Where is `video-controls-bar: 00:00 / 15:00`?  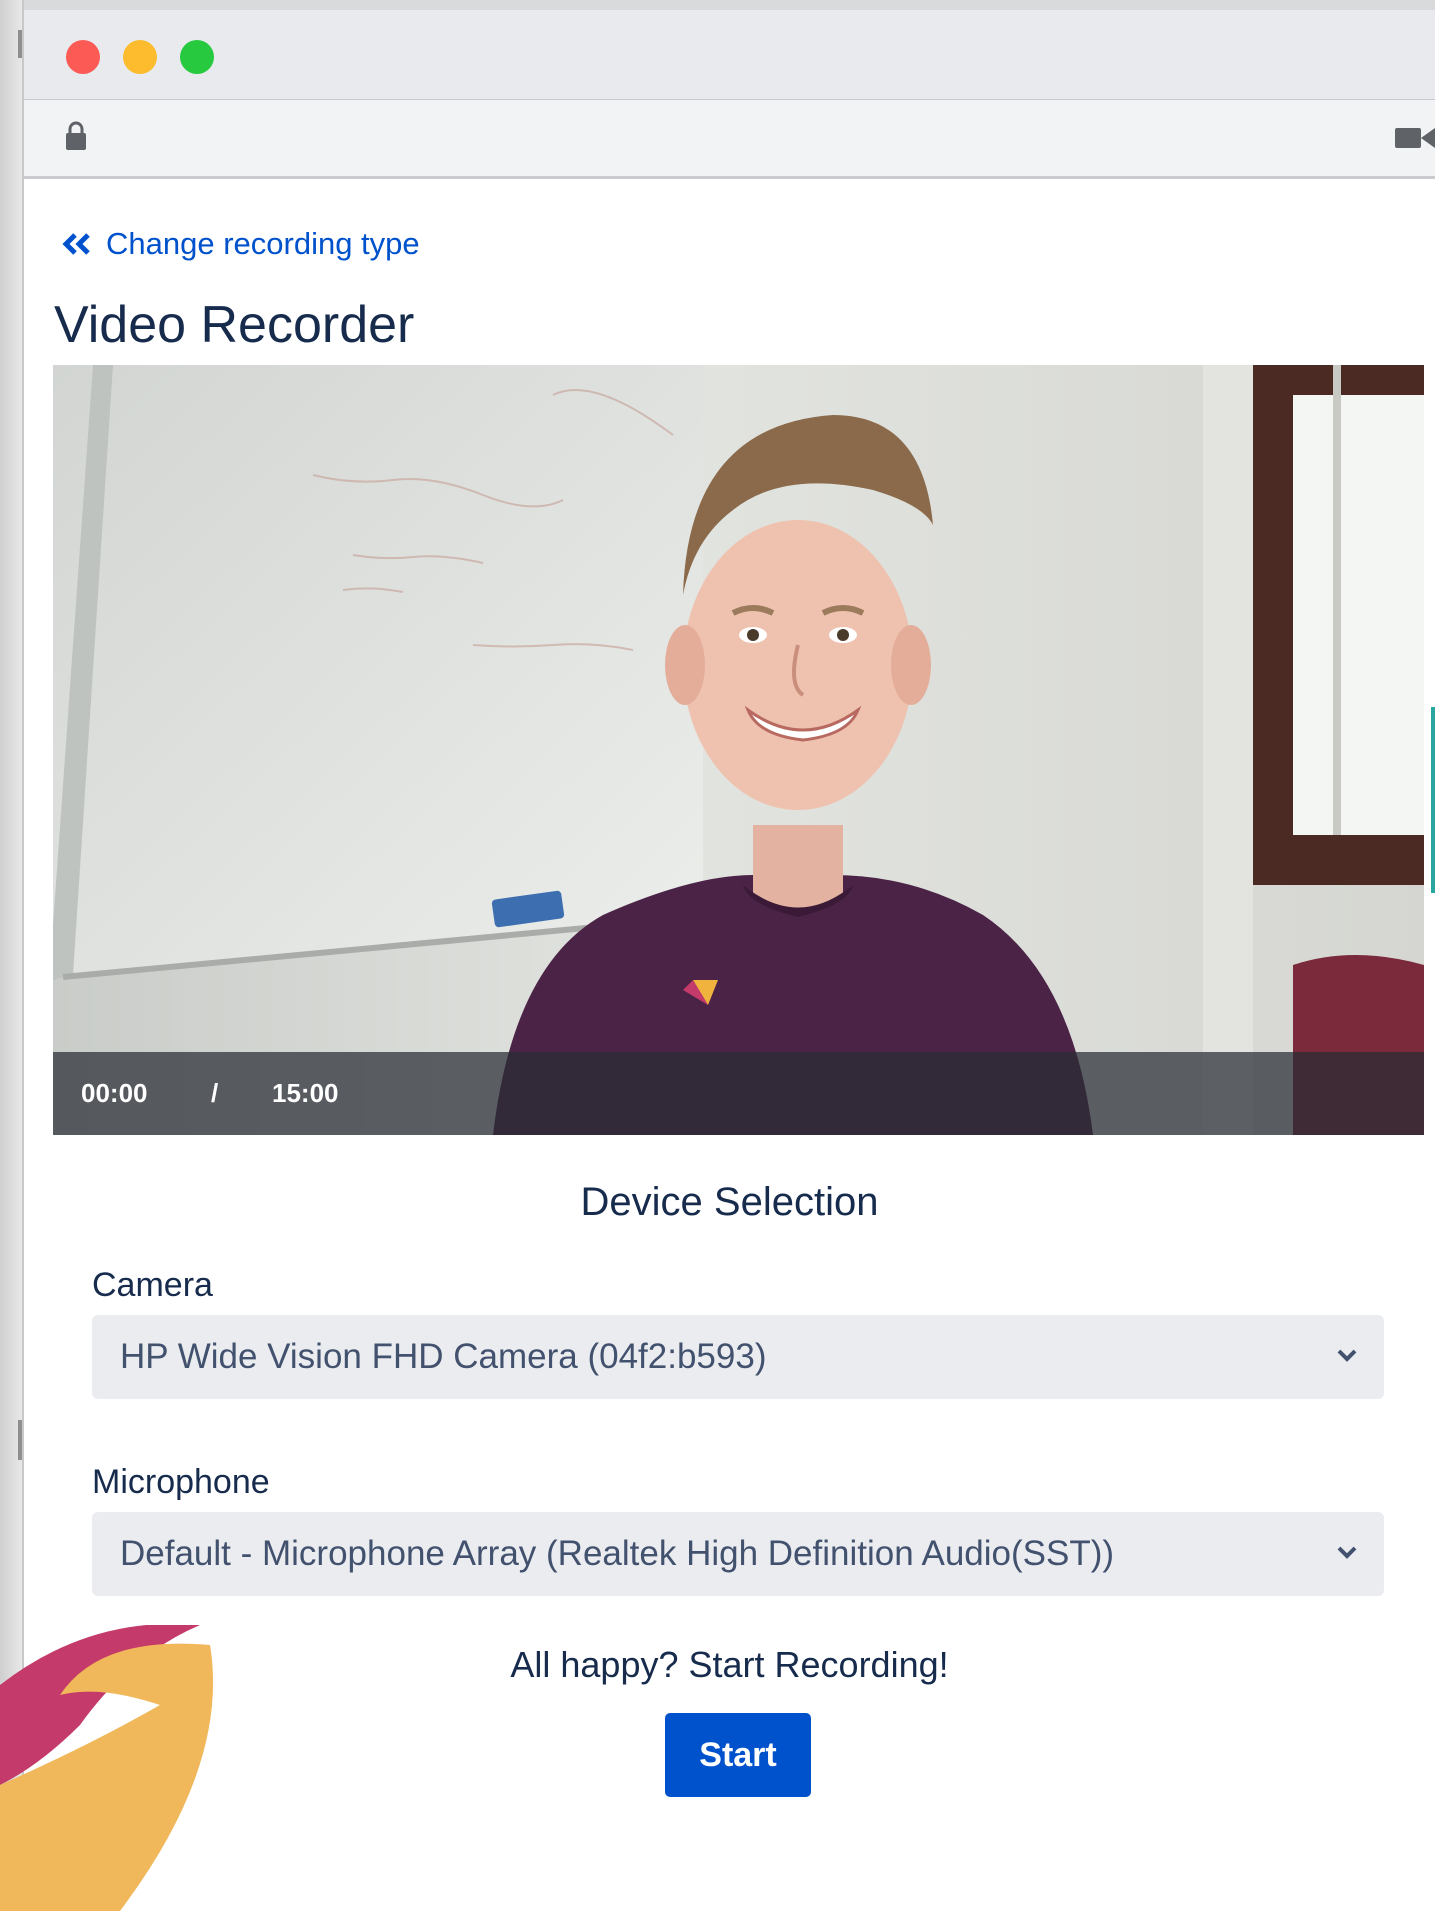 video-controls-bar: 00:00 / 15:00 is located at coordinates (738, 1093).